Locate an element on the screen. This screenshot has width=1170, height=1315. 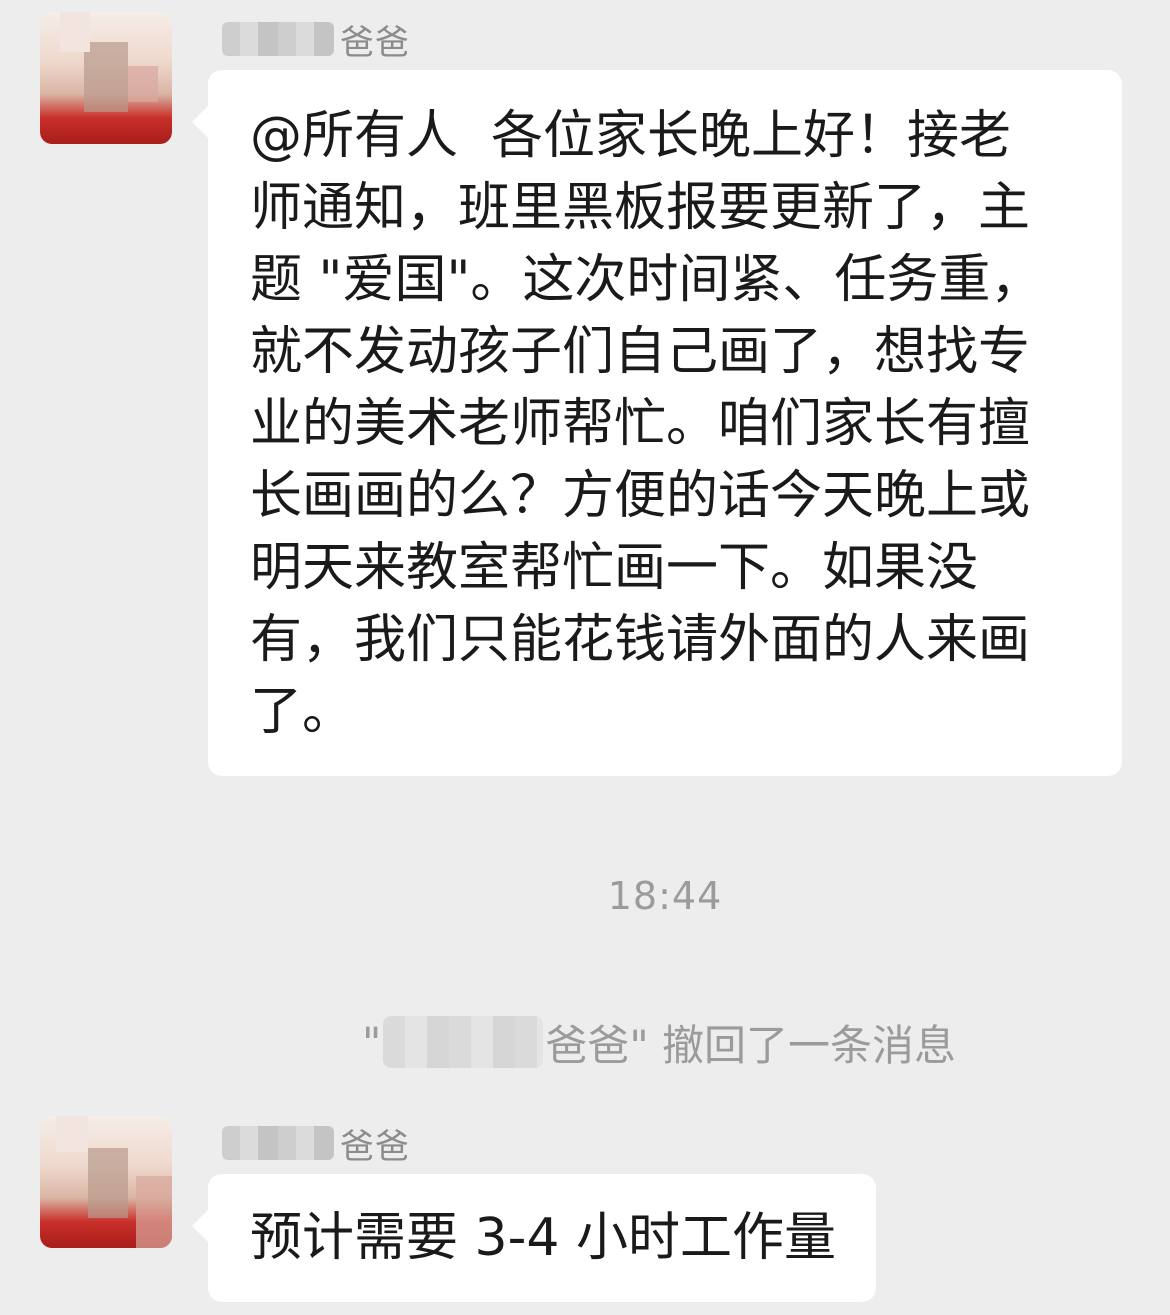
message-line: @所有人 各位家长晚上好！接老 is located at coordinates (631, 136).